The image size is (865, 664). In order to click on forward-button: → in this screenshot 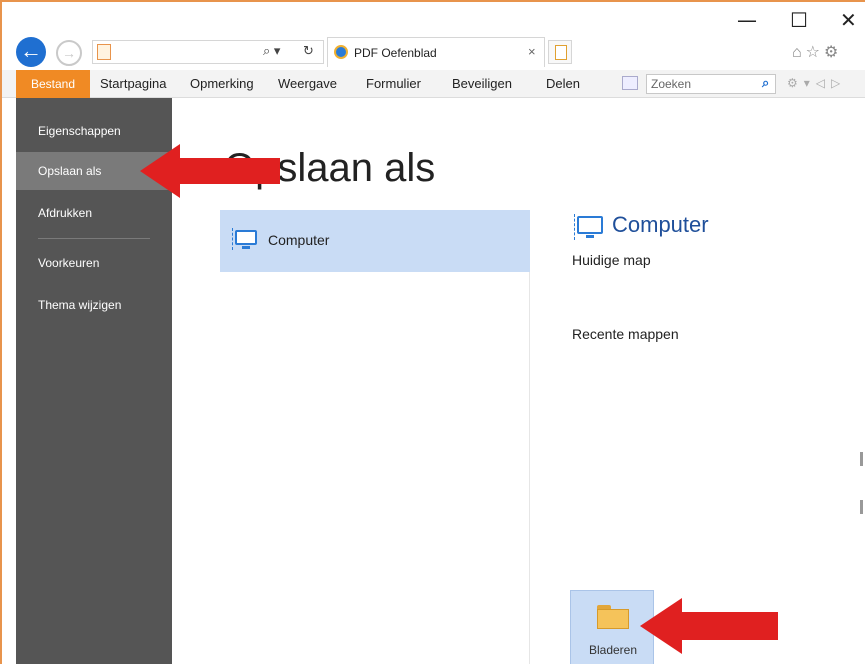, I will do `click(69, 53)`.